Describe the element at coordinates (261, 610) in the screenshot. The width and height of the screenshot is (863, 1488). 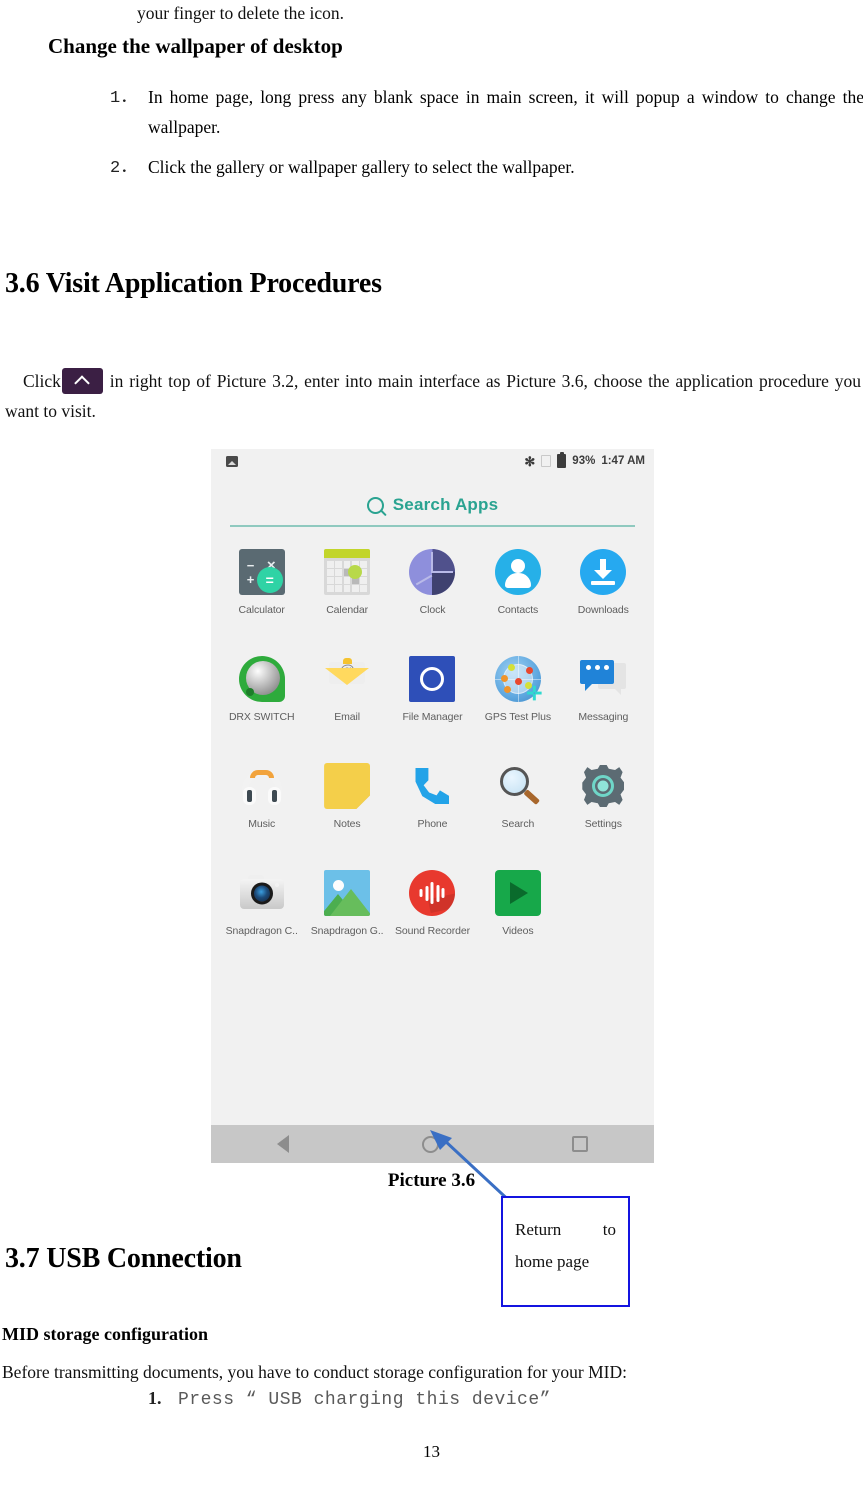
I see `app-label: Calculator` at that location.